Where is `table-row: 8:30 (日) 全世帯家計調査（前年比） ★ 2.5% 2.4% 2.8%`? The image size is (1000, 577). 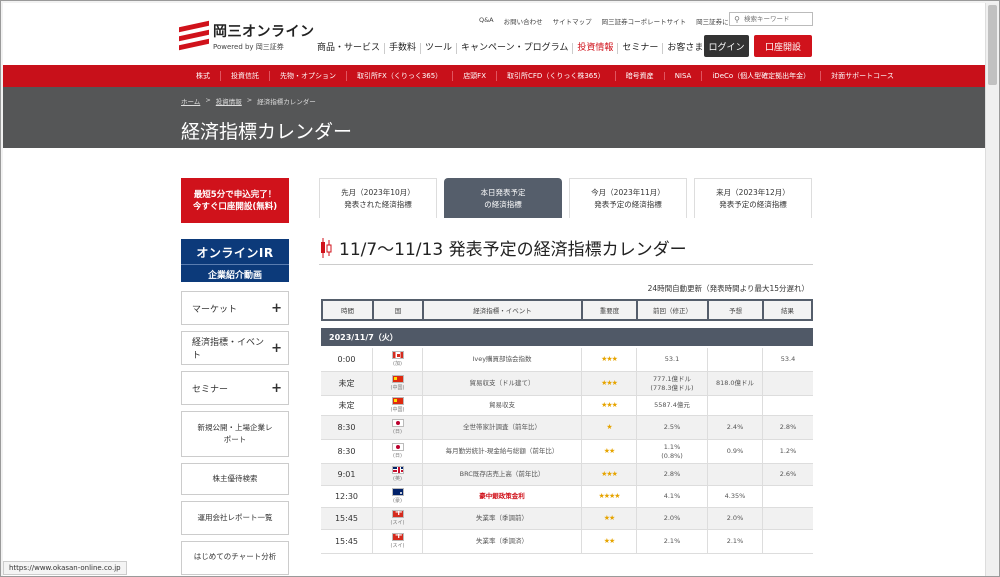
table-row: 8:30 (日) 全世帯家計調査（前年比） ★ 2.5% 2.4% 2.8% is located at coordinates (567, 428).